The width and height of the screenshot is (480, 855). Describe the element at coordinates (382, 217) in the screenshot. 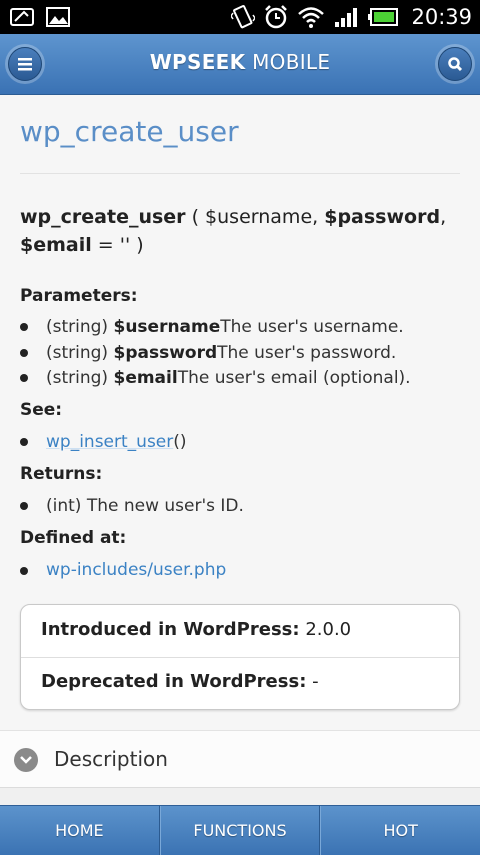

I see `signature-param-password: $password` at that location.